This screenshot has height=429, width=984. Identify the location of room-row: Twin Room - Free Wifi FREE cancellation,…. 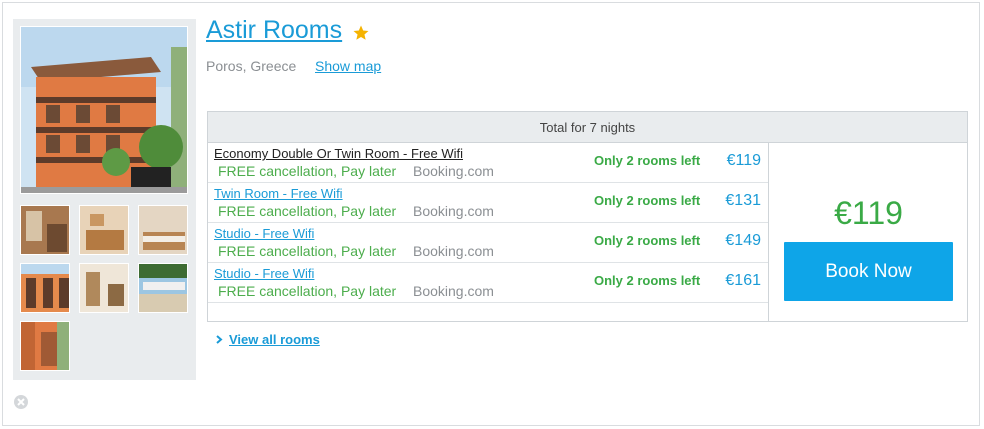
(488, 203).